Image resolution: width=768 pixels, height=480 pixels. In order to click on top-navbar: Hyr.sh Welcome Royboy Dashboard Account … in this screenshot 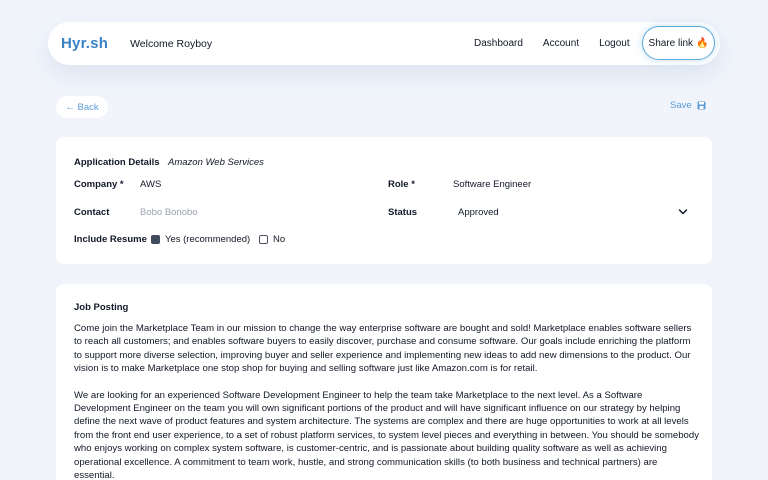, I will do `click(384, 43)`.